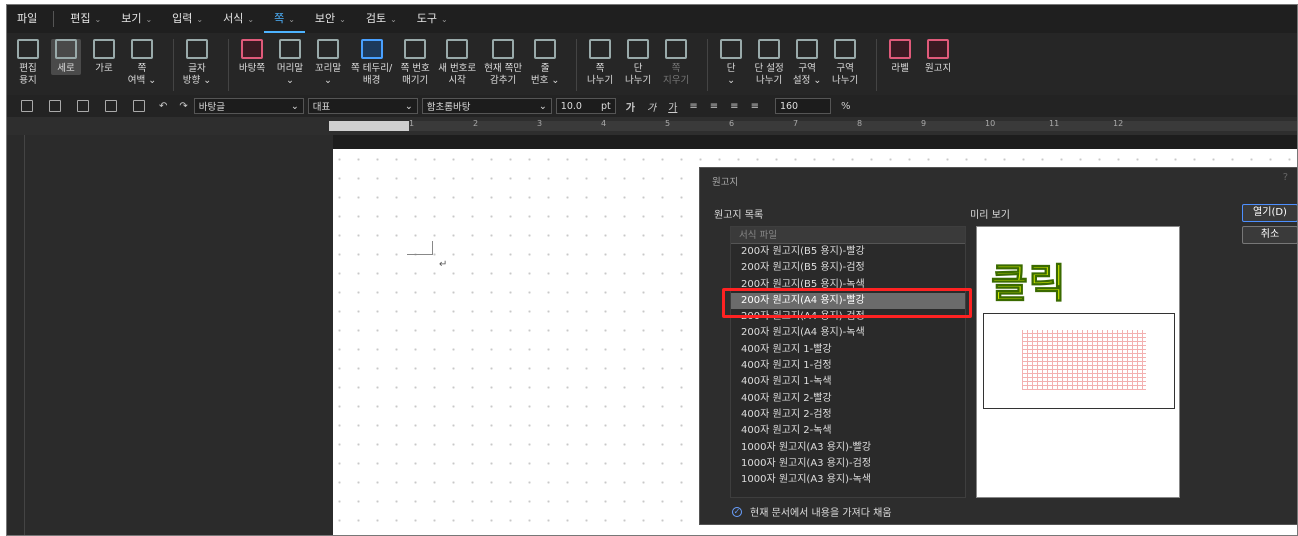 The image size is (1298, 536). Describe the element at coordinates (330, 19) in the screenshot. I see `menu-7: 보안 ⌄` at that location.